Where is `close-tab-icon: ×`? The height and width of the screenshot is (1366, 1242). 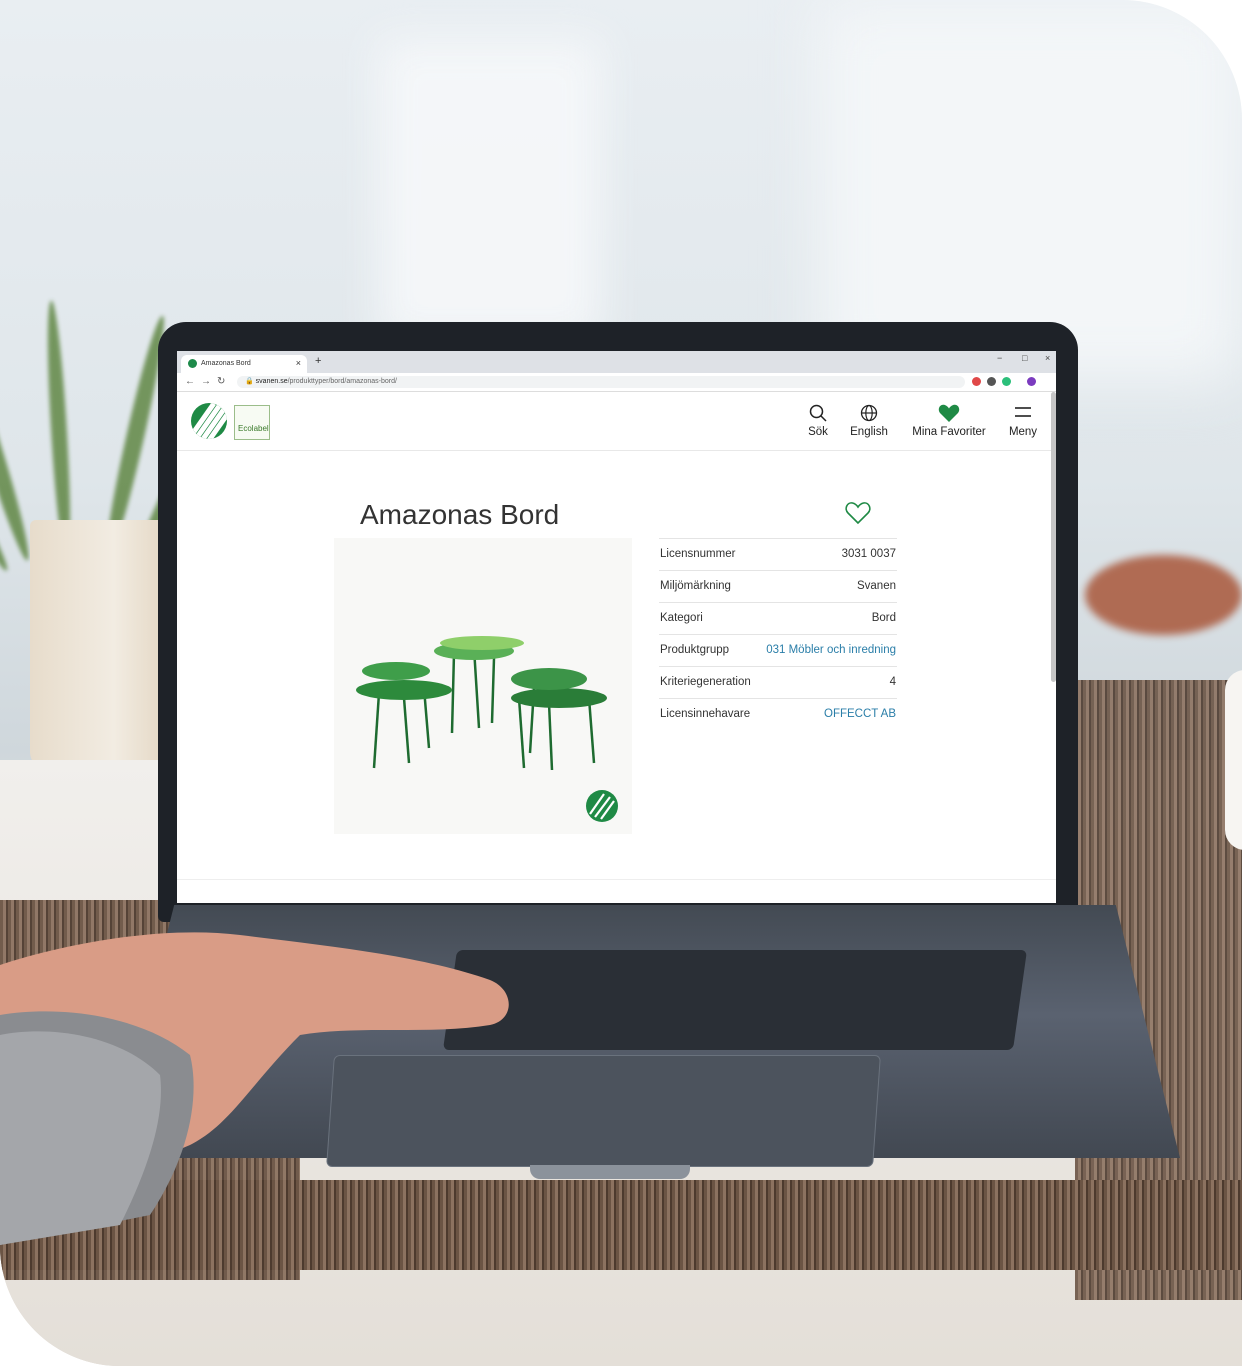 close-tab-icon: × is located at coordinates (298, 363).